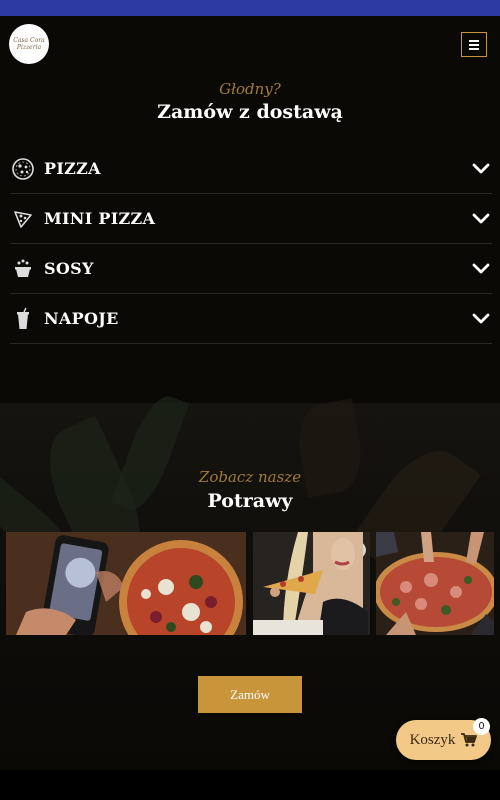 This screenshot has height=800, width=500. Describe the element at coordinates (81, 318) in the screenshot. I see `category-label: NAPOJE` at that location.